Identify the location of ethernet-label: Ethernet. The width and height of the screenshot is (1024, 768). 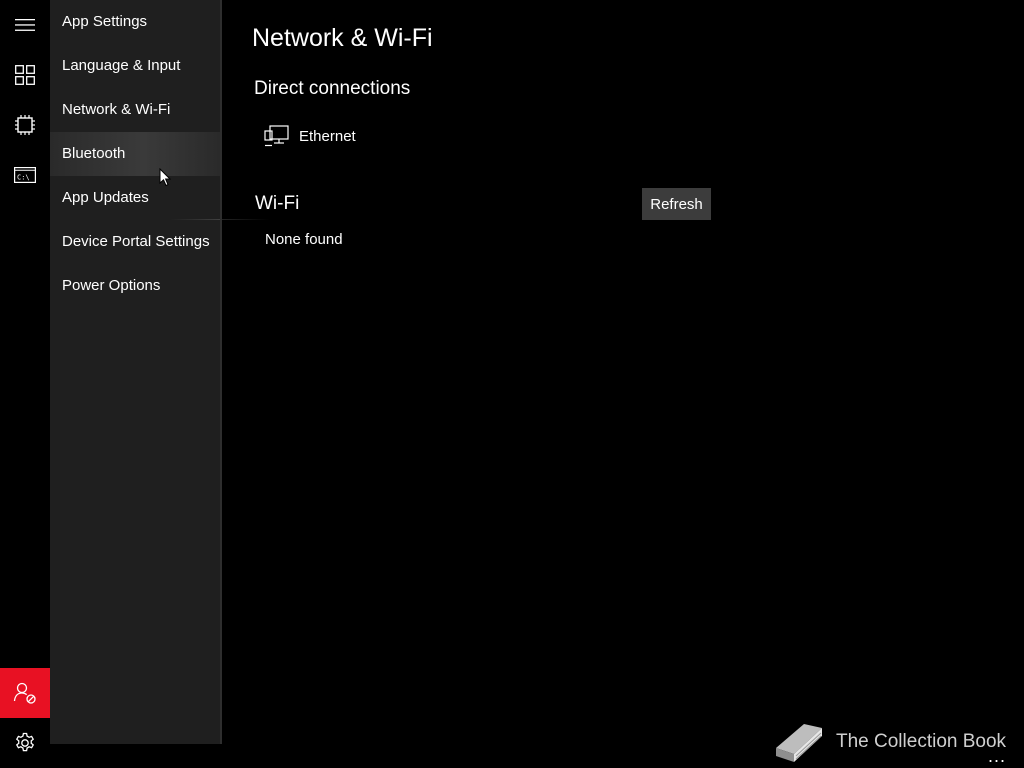
(327, 136).